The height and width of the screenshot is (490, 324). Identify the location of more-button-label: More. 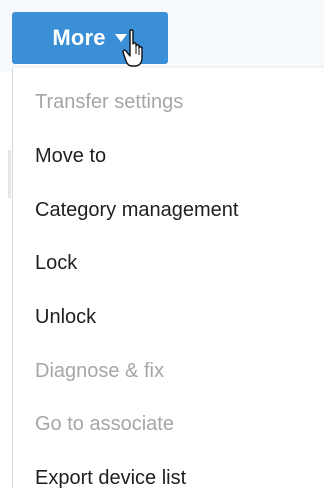
(79, 37).